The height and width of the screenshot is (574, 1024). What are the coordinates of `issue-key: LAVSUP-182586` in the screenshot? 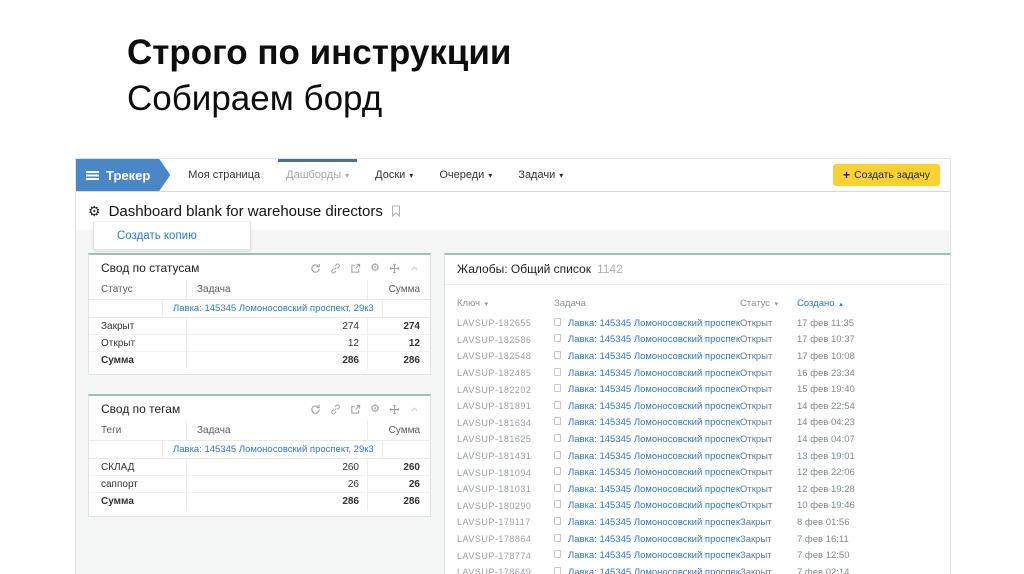 It's located at (505, 340).